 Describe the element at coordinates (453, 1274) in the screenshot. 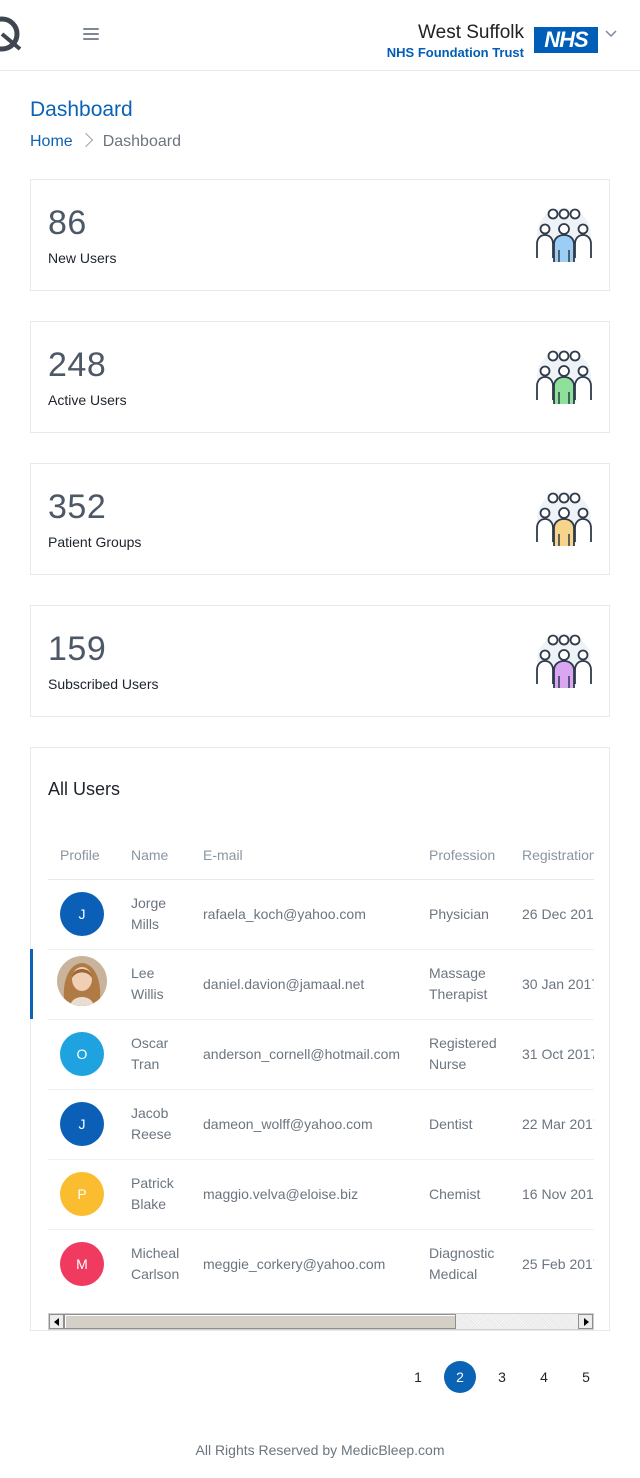

I see `profession-line: Medical` at that location.